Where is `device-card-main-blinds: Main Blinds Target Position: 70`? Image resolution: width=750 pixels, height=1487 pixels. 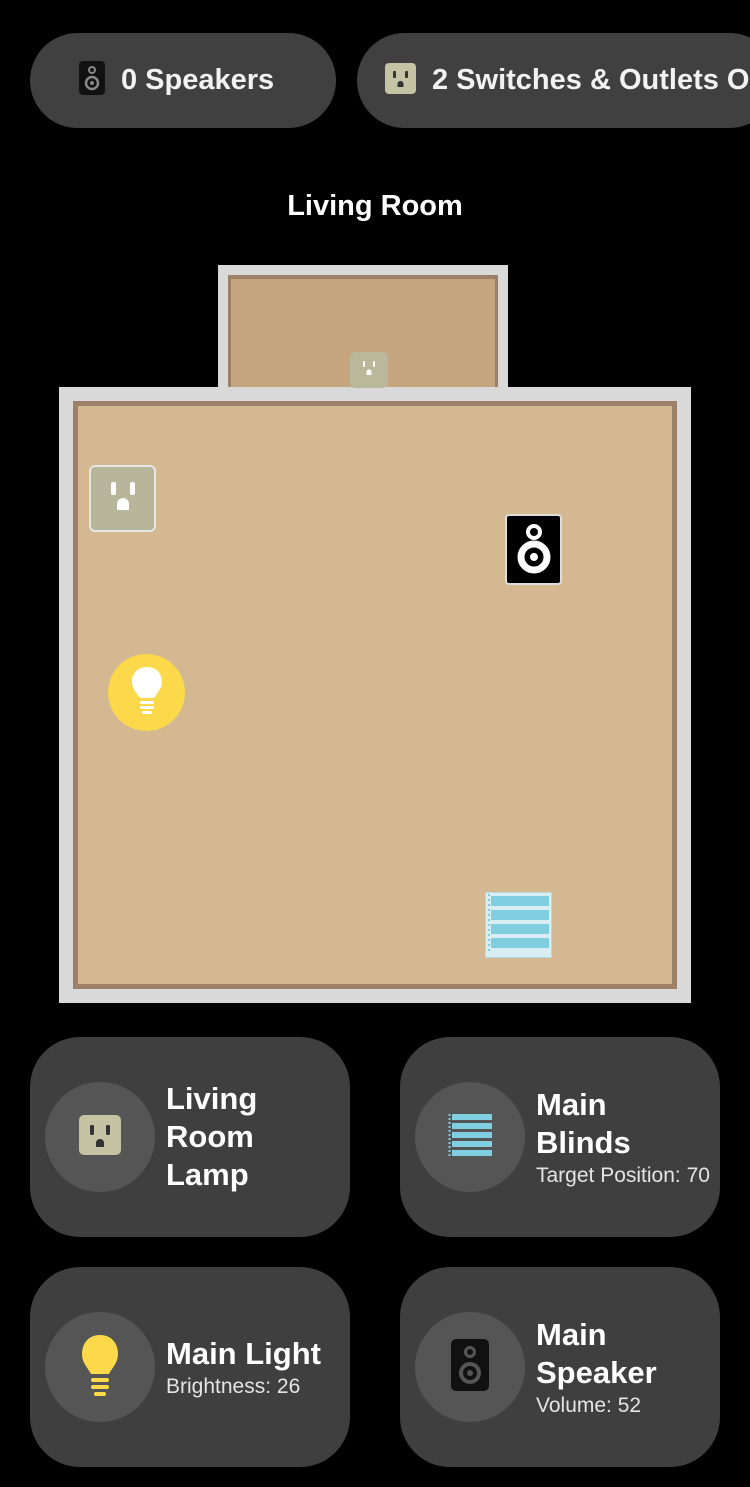 device-card-main-blinds: Main Blinds Target Position: 70 is located at coordinates (560, 1137).